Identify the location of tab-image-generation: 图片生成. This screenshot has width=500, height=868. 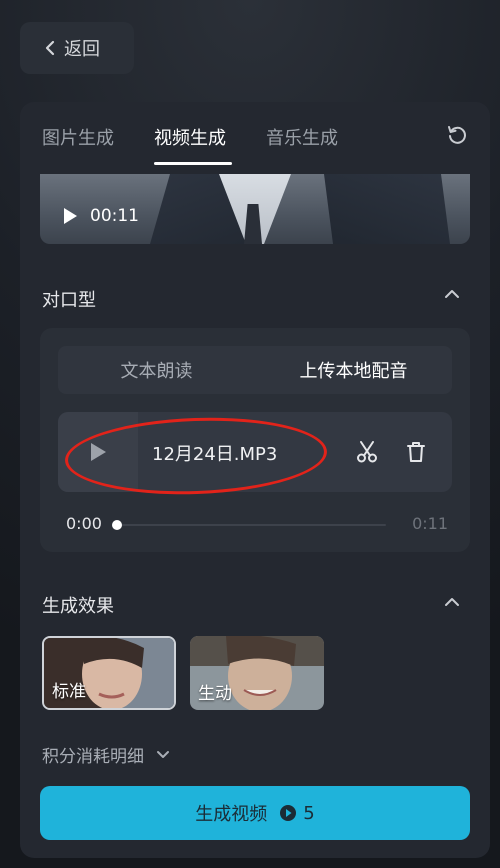
(78, 137).